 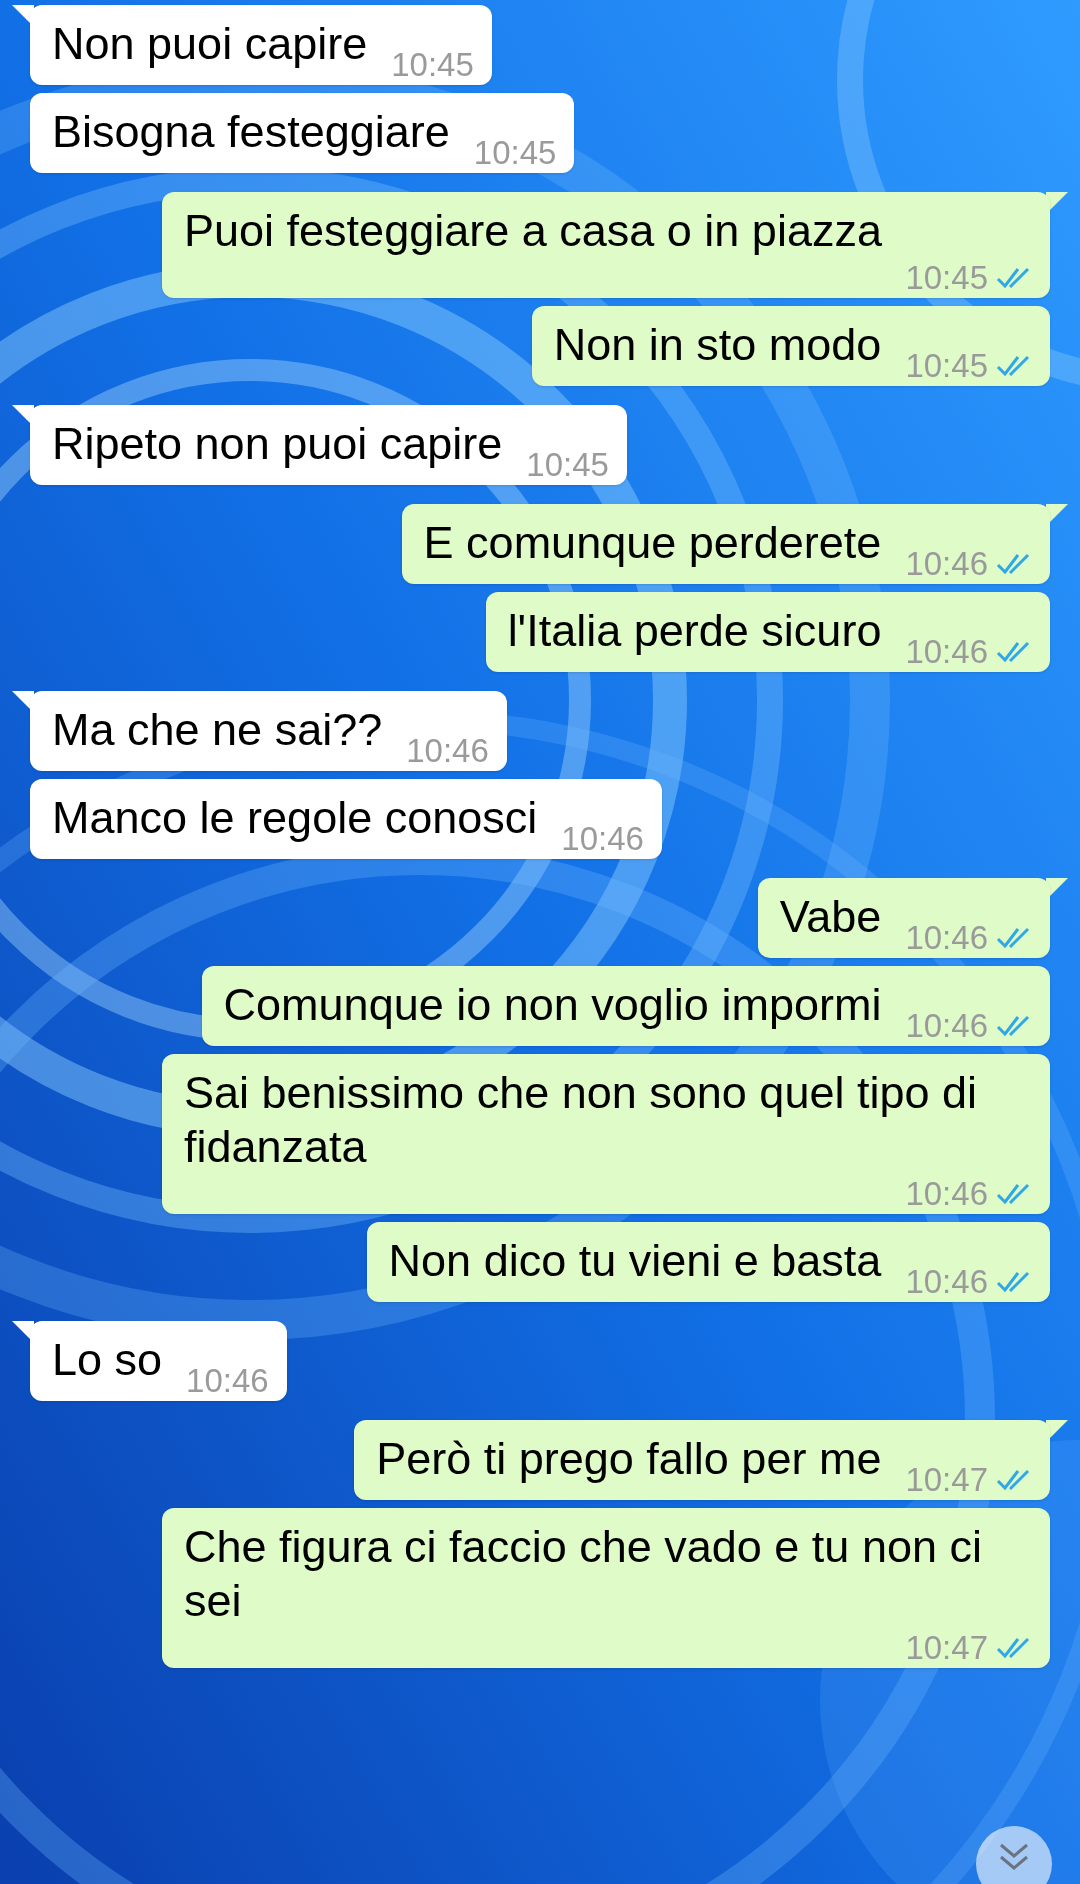 What do you see at coordinates (217, 730) in the screenshot?
I see `message-text: Ma che ne sai??` at bounding box center [217, 730].